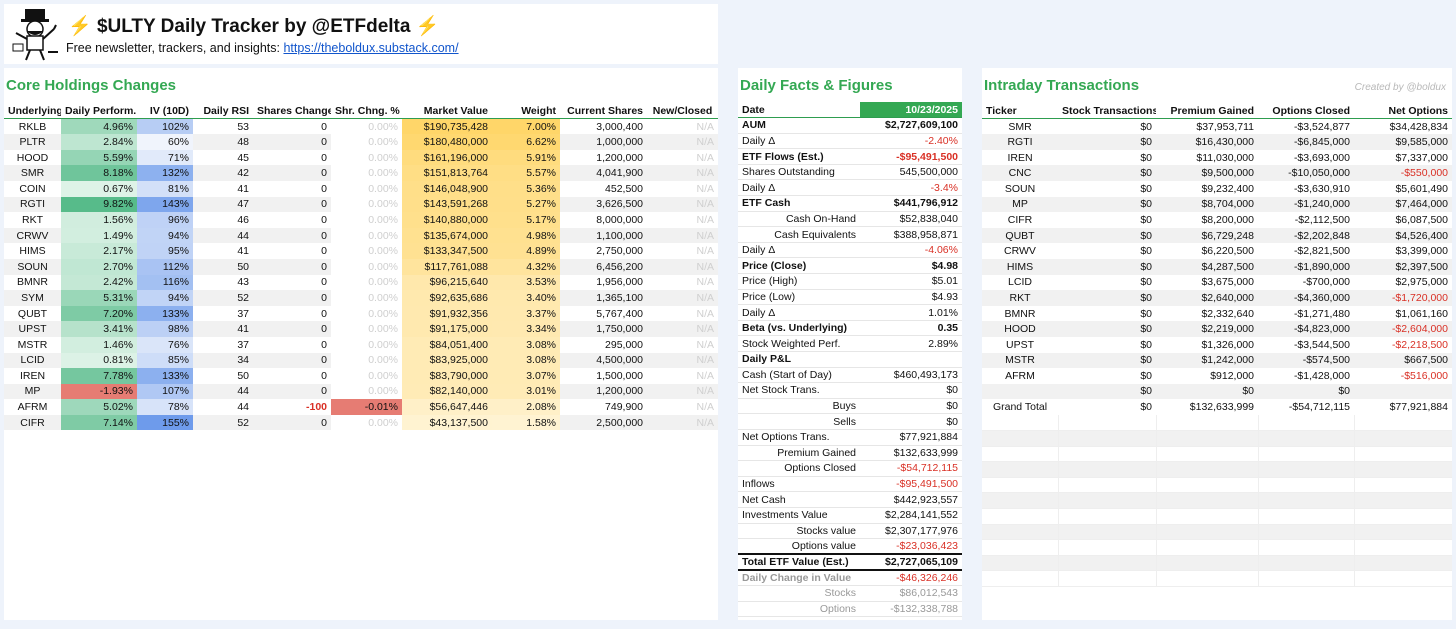 This screenshot has width=1456, height=629. I want to click on cell: N/A, so click(705, 344).